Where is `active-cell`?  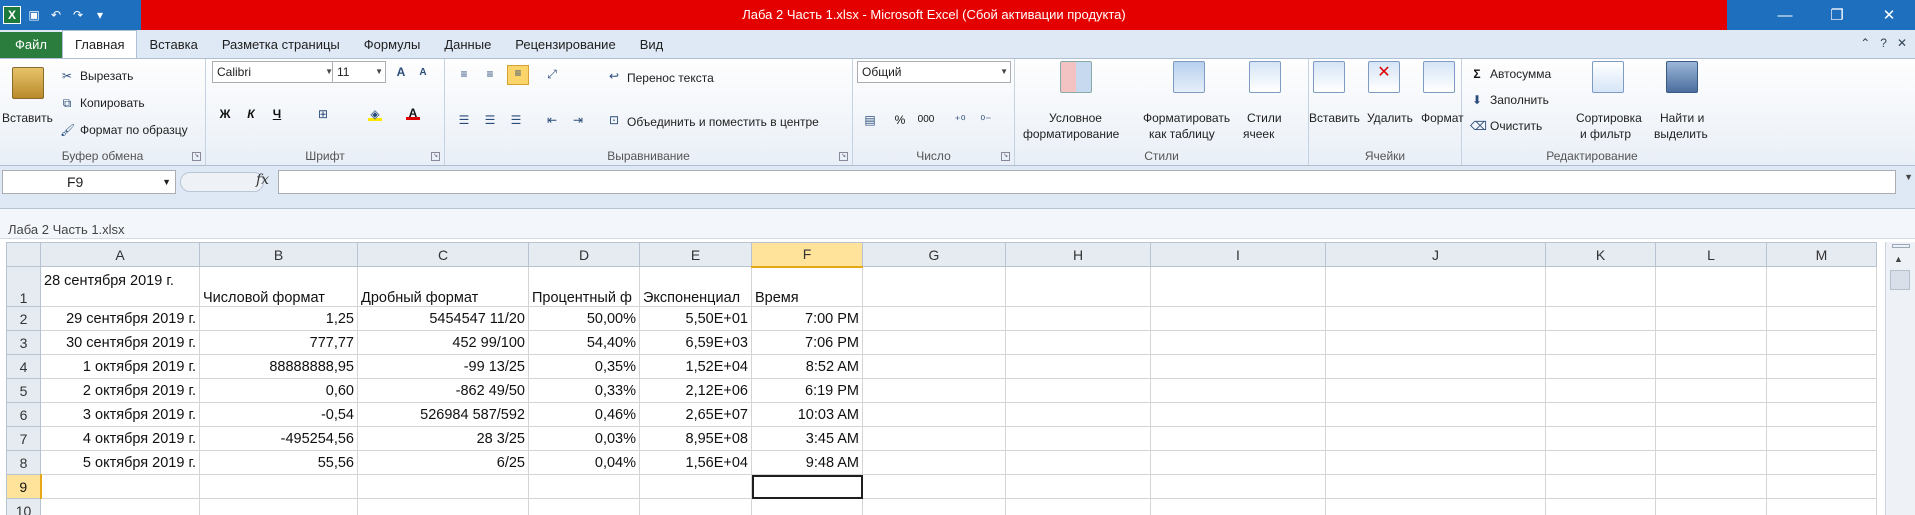
active-cell is located at coordinates (807, 486).